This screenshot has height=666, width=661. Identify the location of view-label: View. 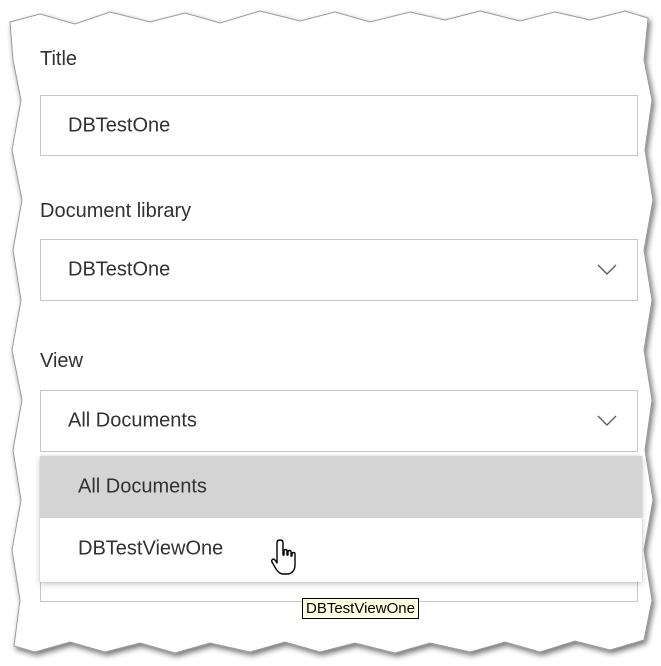
(61, 361).